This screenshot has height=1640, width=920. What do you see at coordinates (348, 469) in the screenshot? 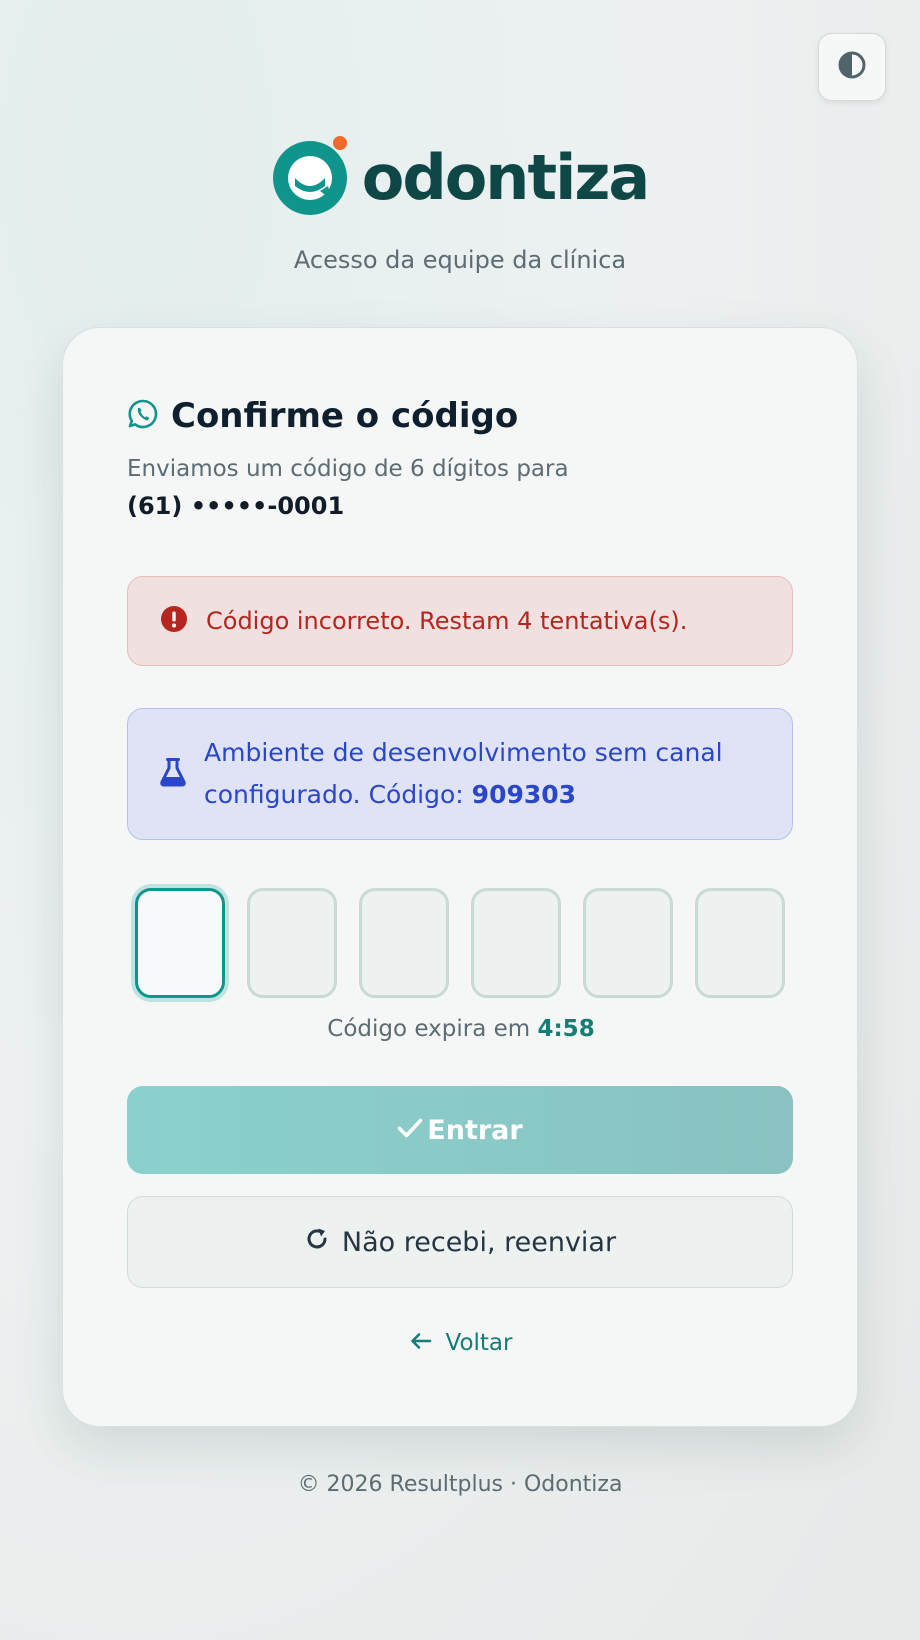
I see `subtitle: Enviamos um código de 6 dígitos para` at bounding box center [348, 469].